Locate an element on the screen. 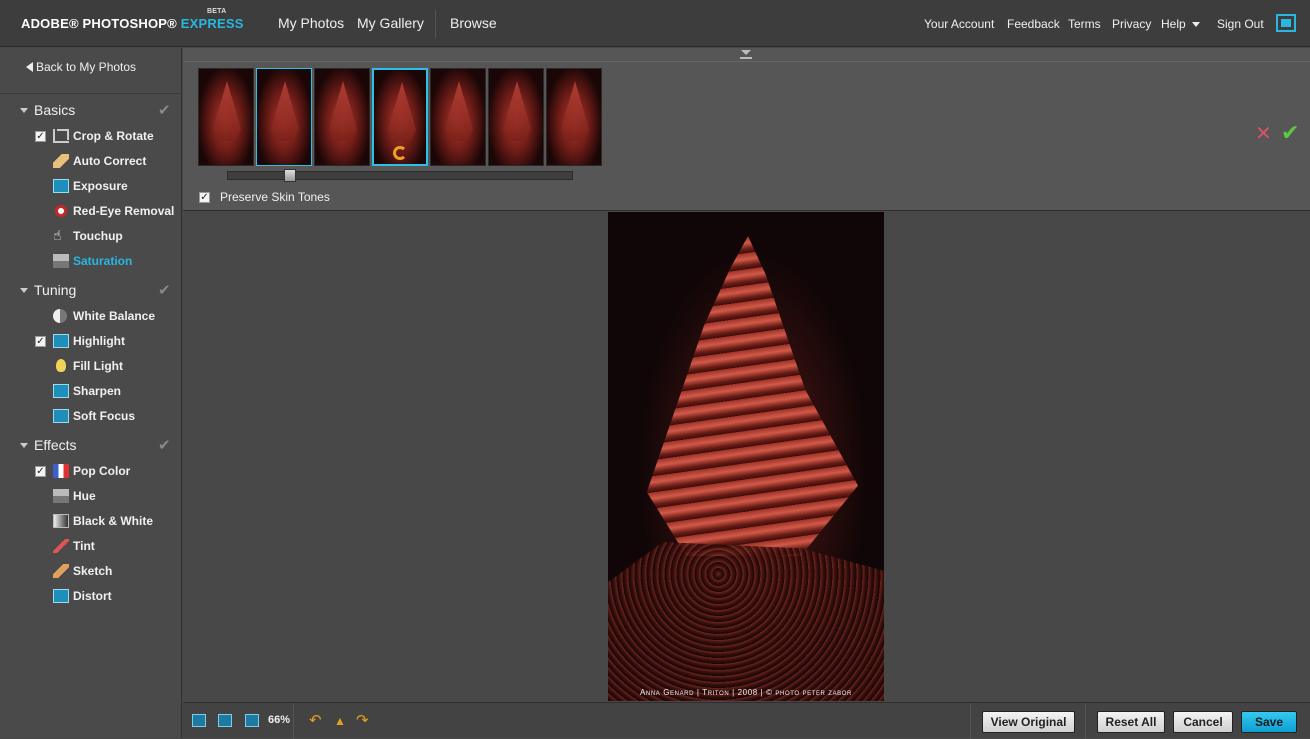 The width and height of the screenshot is (1310, 739). collapse-panel-icon is located at coordinates (746, 55).